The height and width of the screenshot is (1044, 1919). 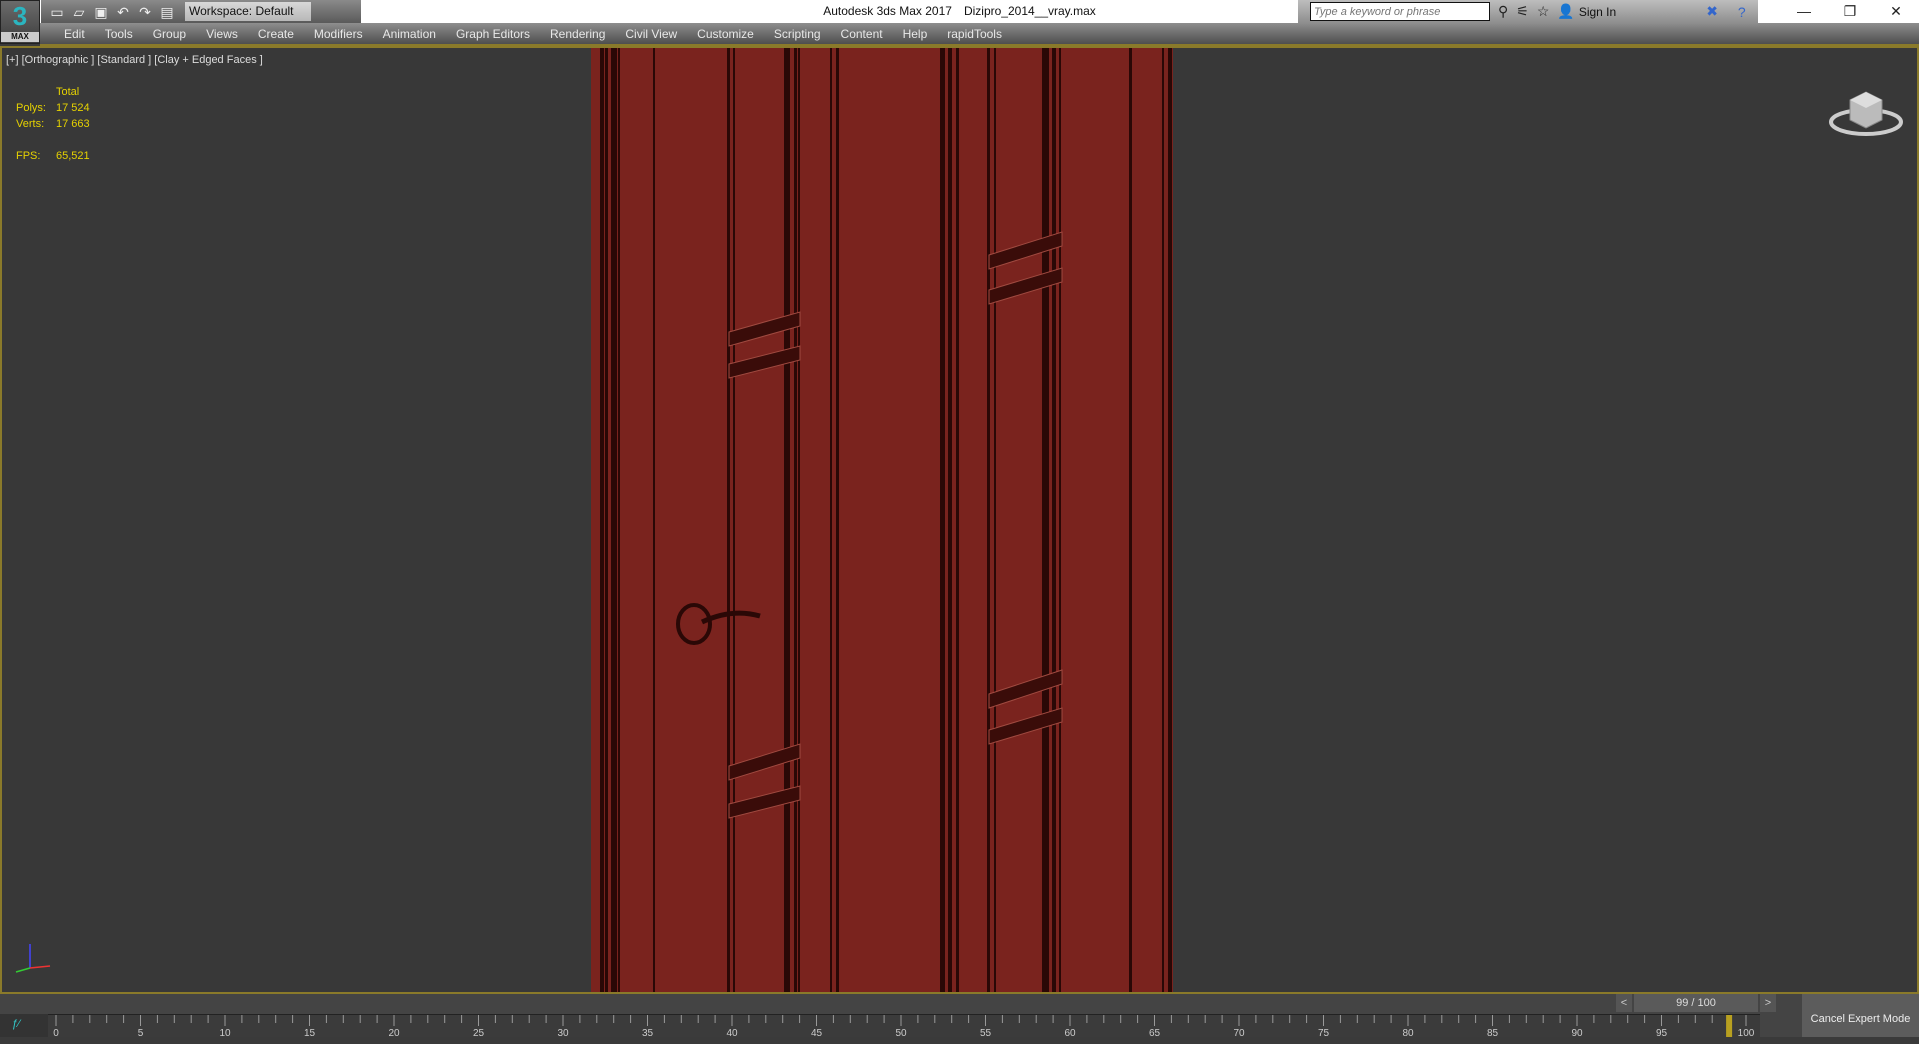 What do you see at coordinates (1712, 11) in the screenshot?
I see `exchange-icon: ✖` at bounding box center [1712, 11].